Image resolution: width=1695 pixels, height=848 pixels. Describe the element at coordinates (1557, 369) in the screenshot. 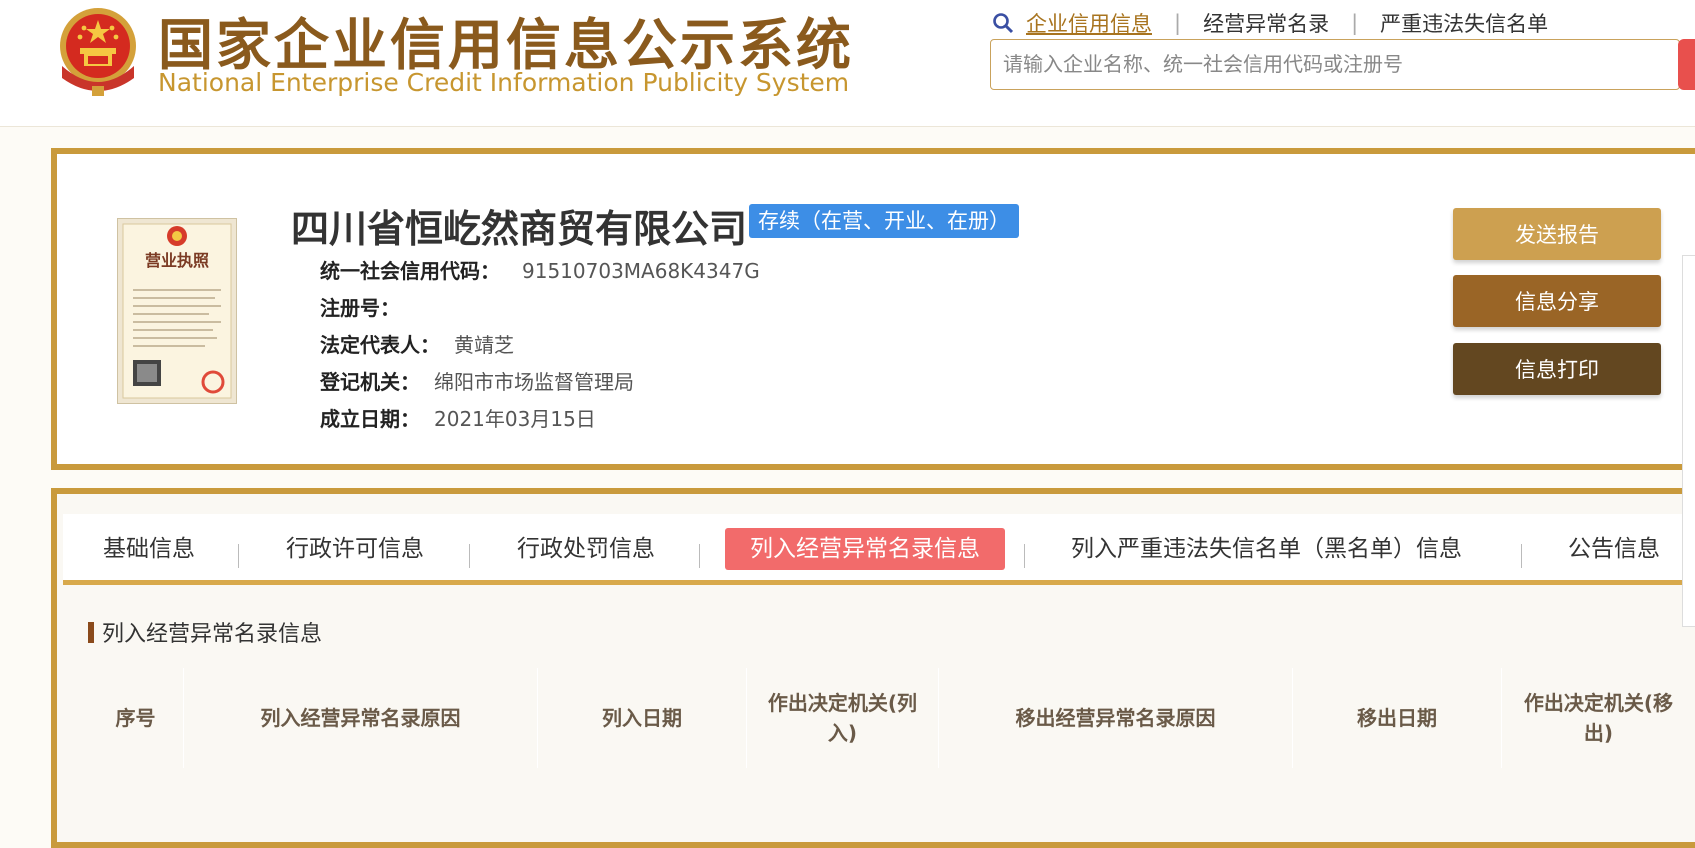

I see `print-info-button: 信息打印` at that location.